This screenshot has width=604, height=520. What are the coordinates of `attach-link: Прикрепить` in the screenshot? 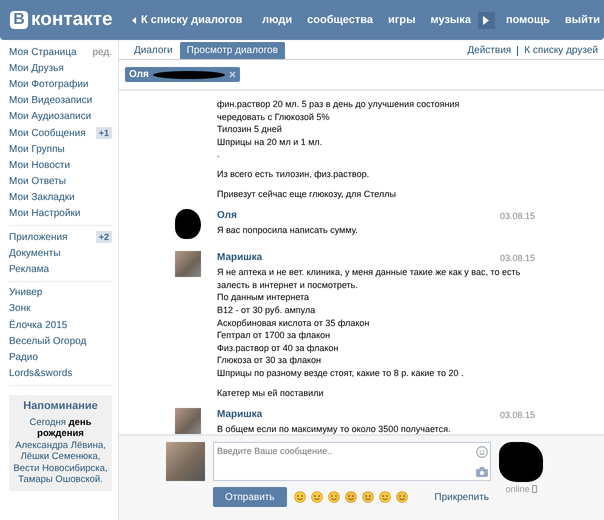 It's located at (461, 497).